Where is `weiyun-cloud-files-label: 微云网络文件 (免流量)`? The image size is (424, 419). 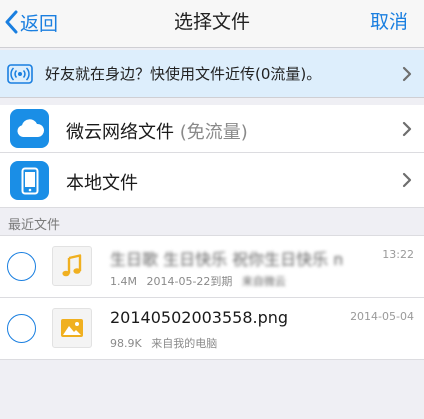
weiyun-cloud-files-label: 微云网络文件 (免流量) is located at coordinates (157, 131).